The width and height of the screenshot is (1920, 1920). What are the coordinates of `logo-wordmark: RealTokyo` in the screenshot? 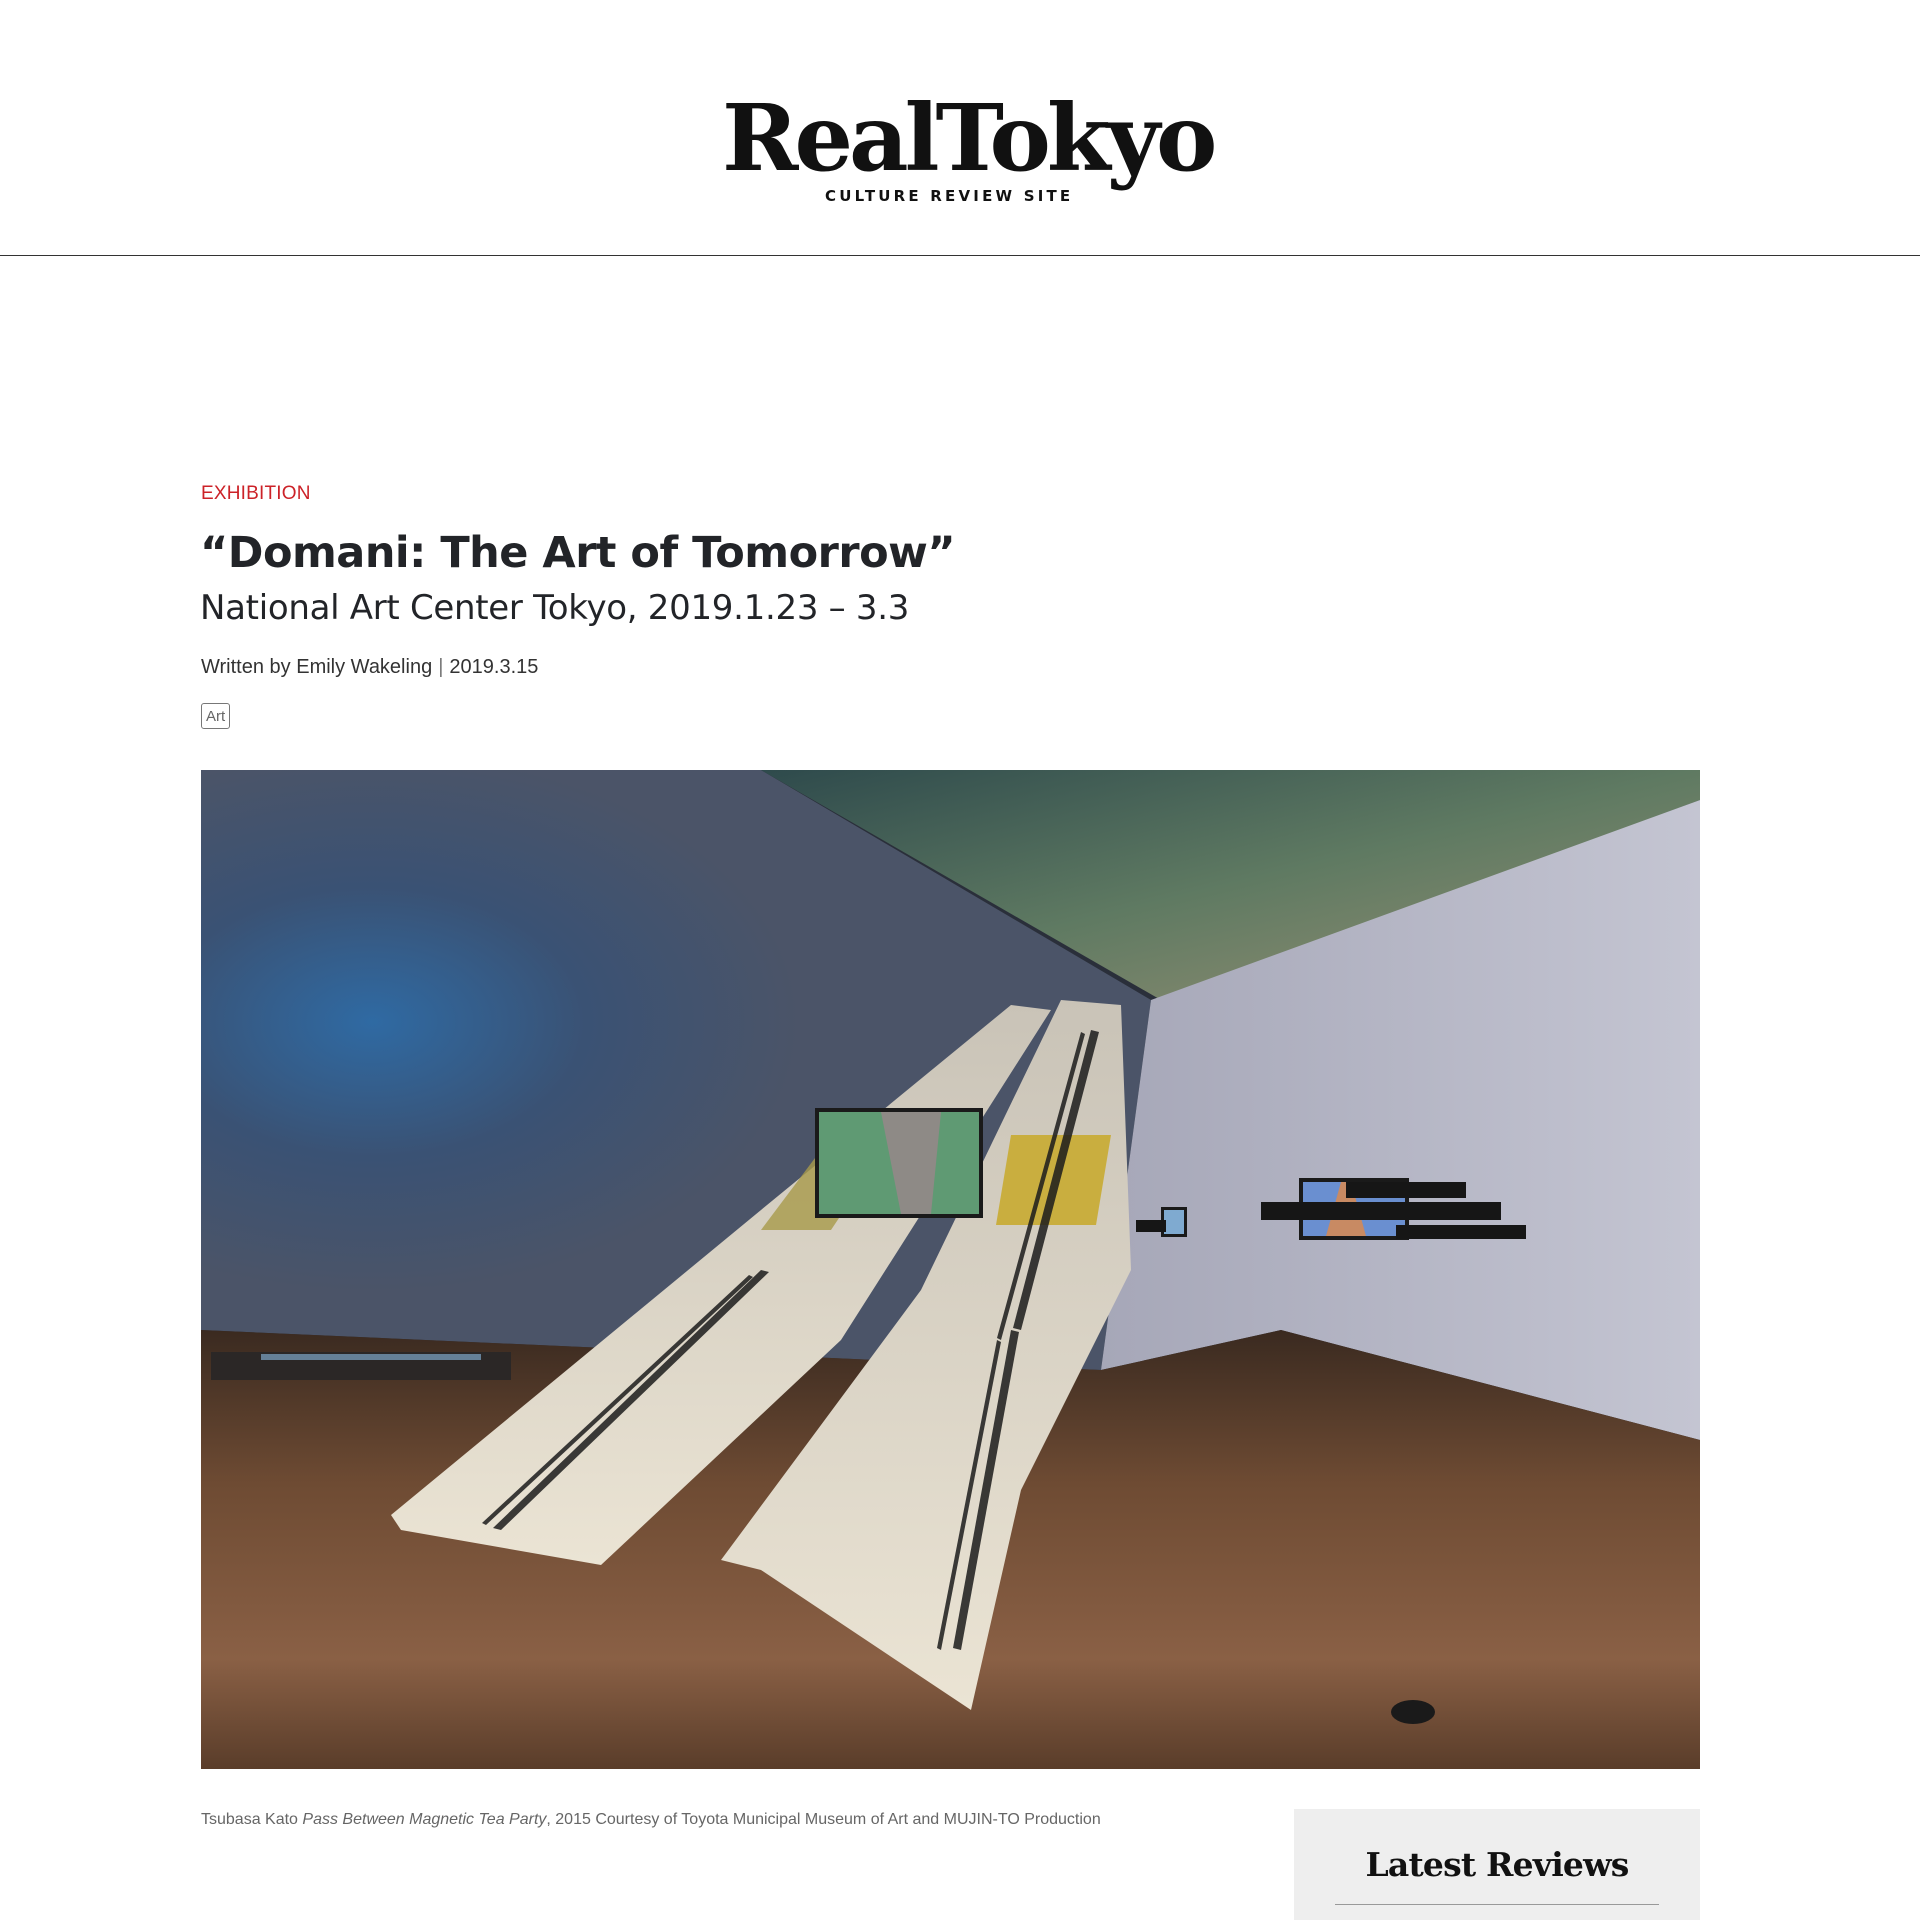 It's located at (969, 138).